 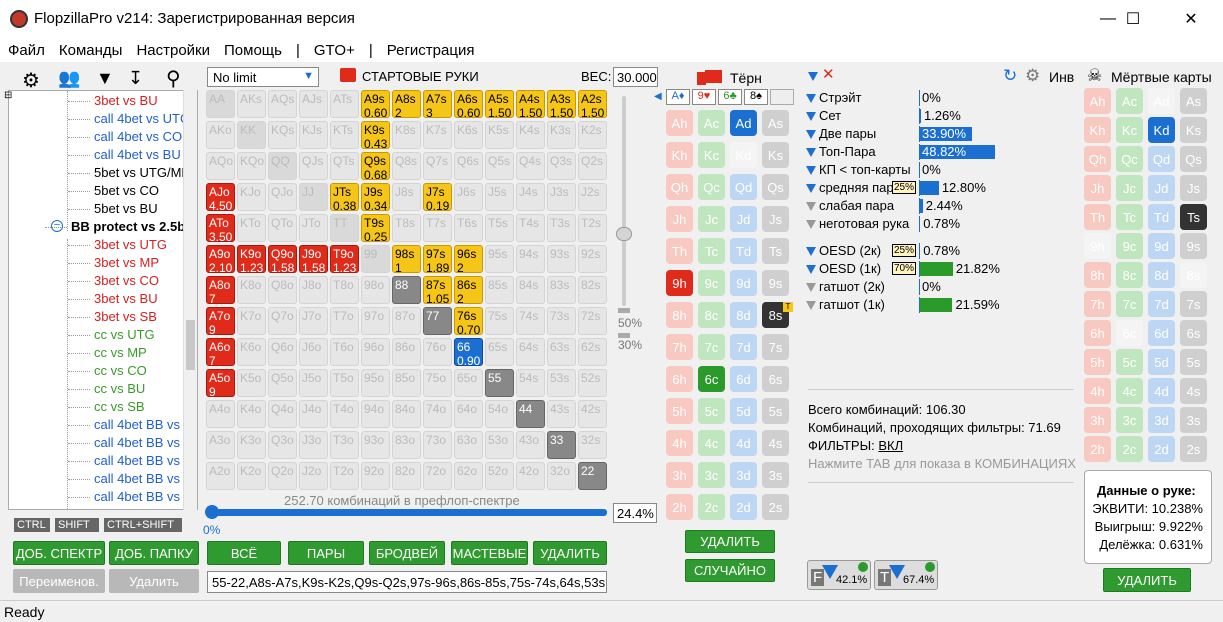 What do you see at coordinates (437, 197) in the screenshot?
I see `hand-cell-J7s: J7s 0.19` at bounding box center [437, 197].